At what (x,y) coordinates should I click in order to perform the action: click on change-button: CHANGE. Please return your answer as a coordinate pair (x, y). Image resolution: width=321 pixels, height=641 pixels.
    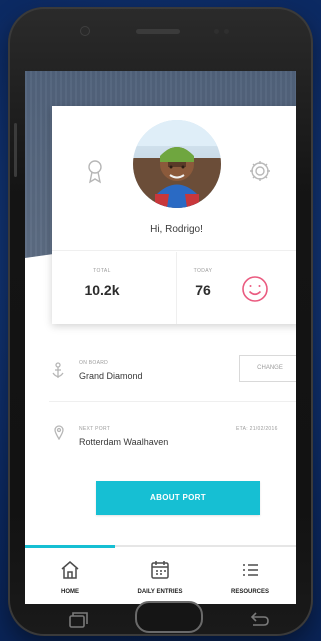
    Looking at the image, I should click on (267, 368).